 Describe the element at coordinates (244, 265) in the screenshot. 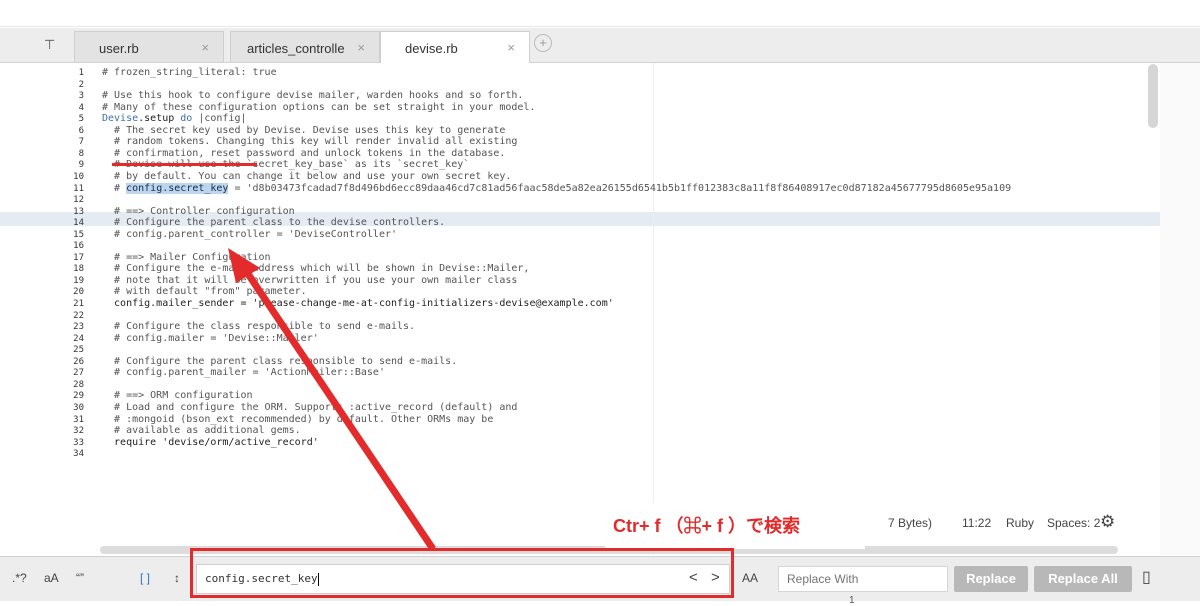

I see `arrow-head` at that location.